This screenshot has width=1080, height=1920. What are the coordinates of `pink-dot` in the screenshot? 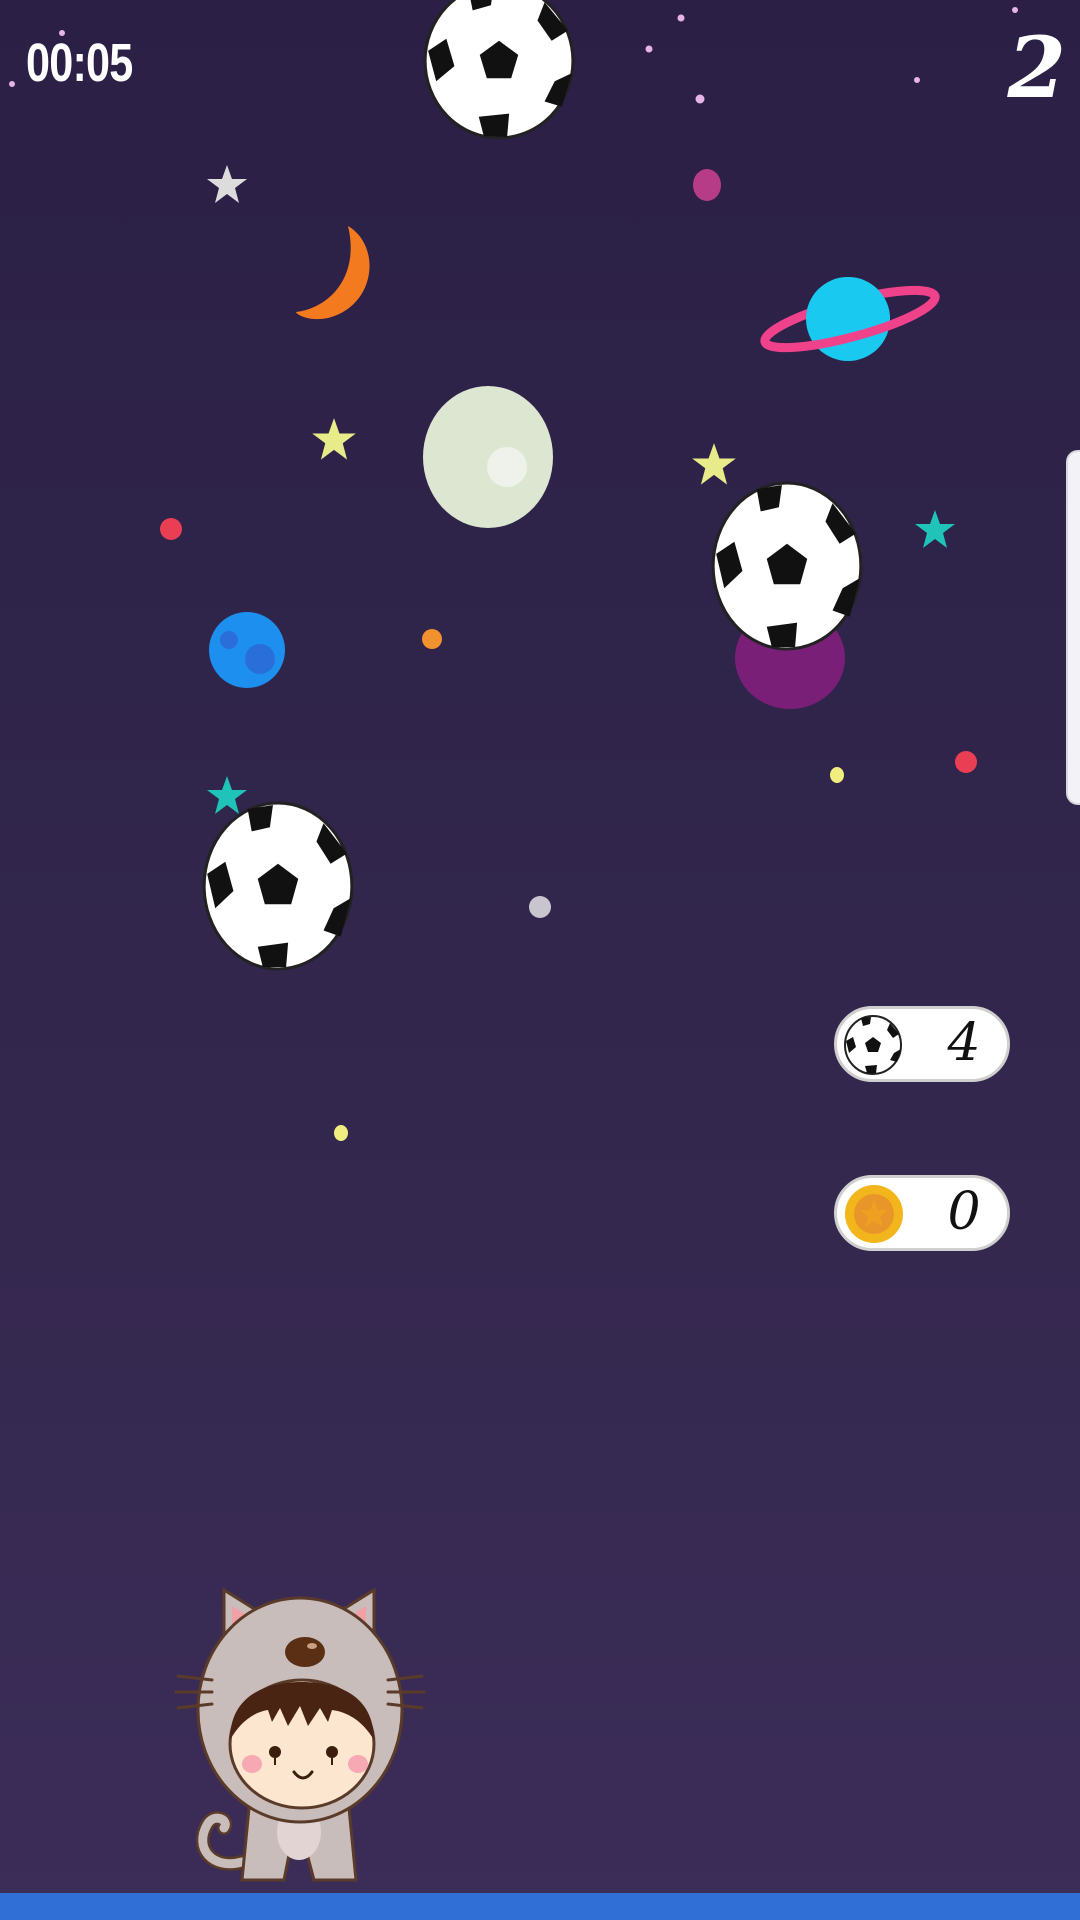 It's located at (707, 185).